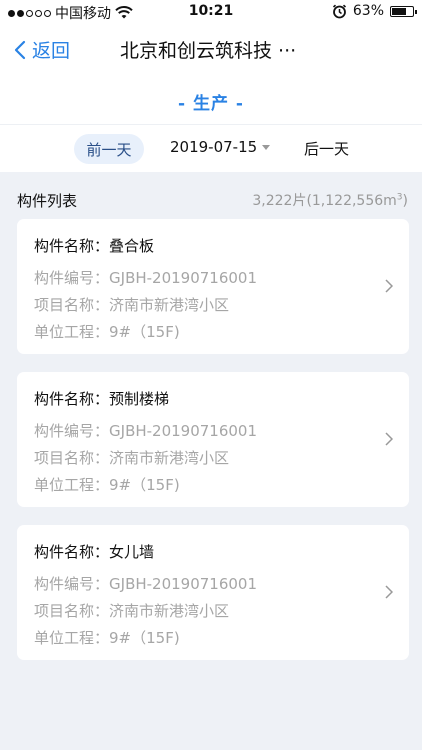 Image resolution: width=422 pixels, height=750 pixels. I want to click on component-name: 女儿墙, so click(132, 552).